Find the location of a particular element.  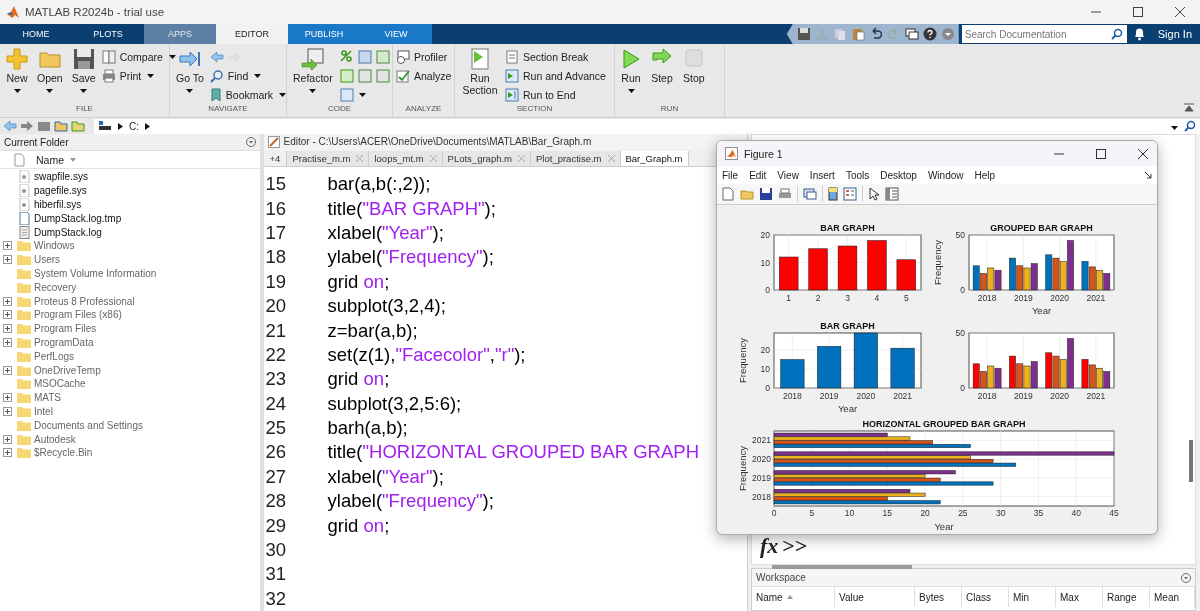

ribbon-tab: EDITOR is located at coordinates (252, 34).